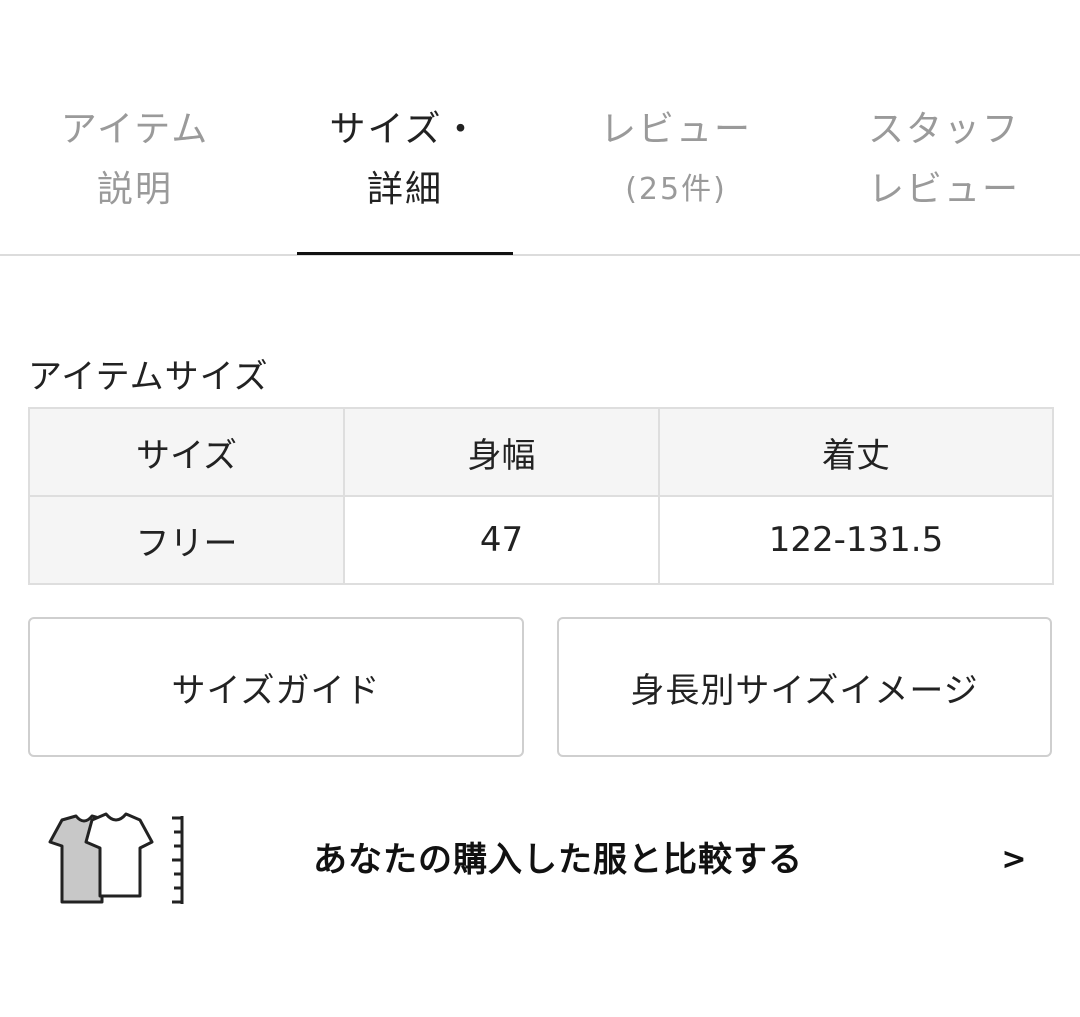  What do you see at coordinates (676, 189) in the screenshot?
I see `tab-review-count: (25件)` at bounding box center [676, 189].